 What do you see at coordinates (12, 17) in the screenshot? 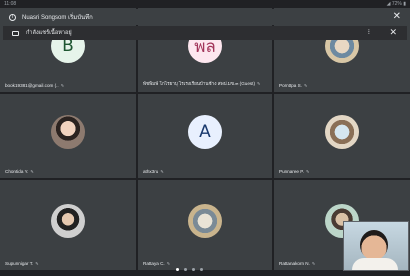
I see `info-icon: i` at bounding box center [12, 17].